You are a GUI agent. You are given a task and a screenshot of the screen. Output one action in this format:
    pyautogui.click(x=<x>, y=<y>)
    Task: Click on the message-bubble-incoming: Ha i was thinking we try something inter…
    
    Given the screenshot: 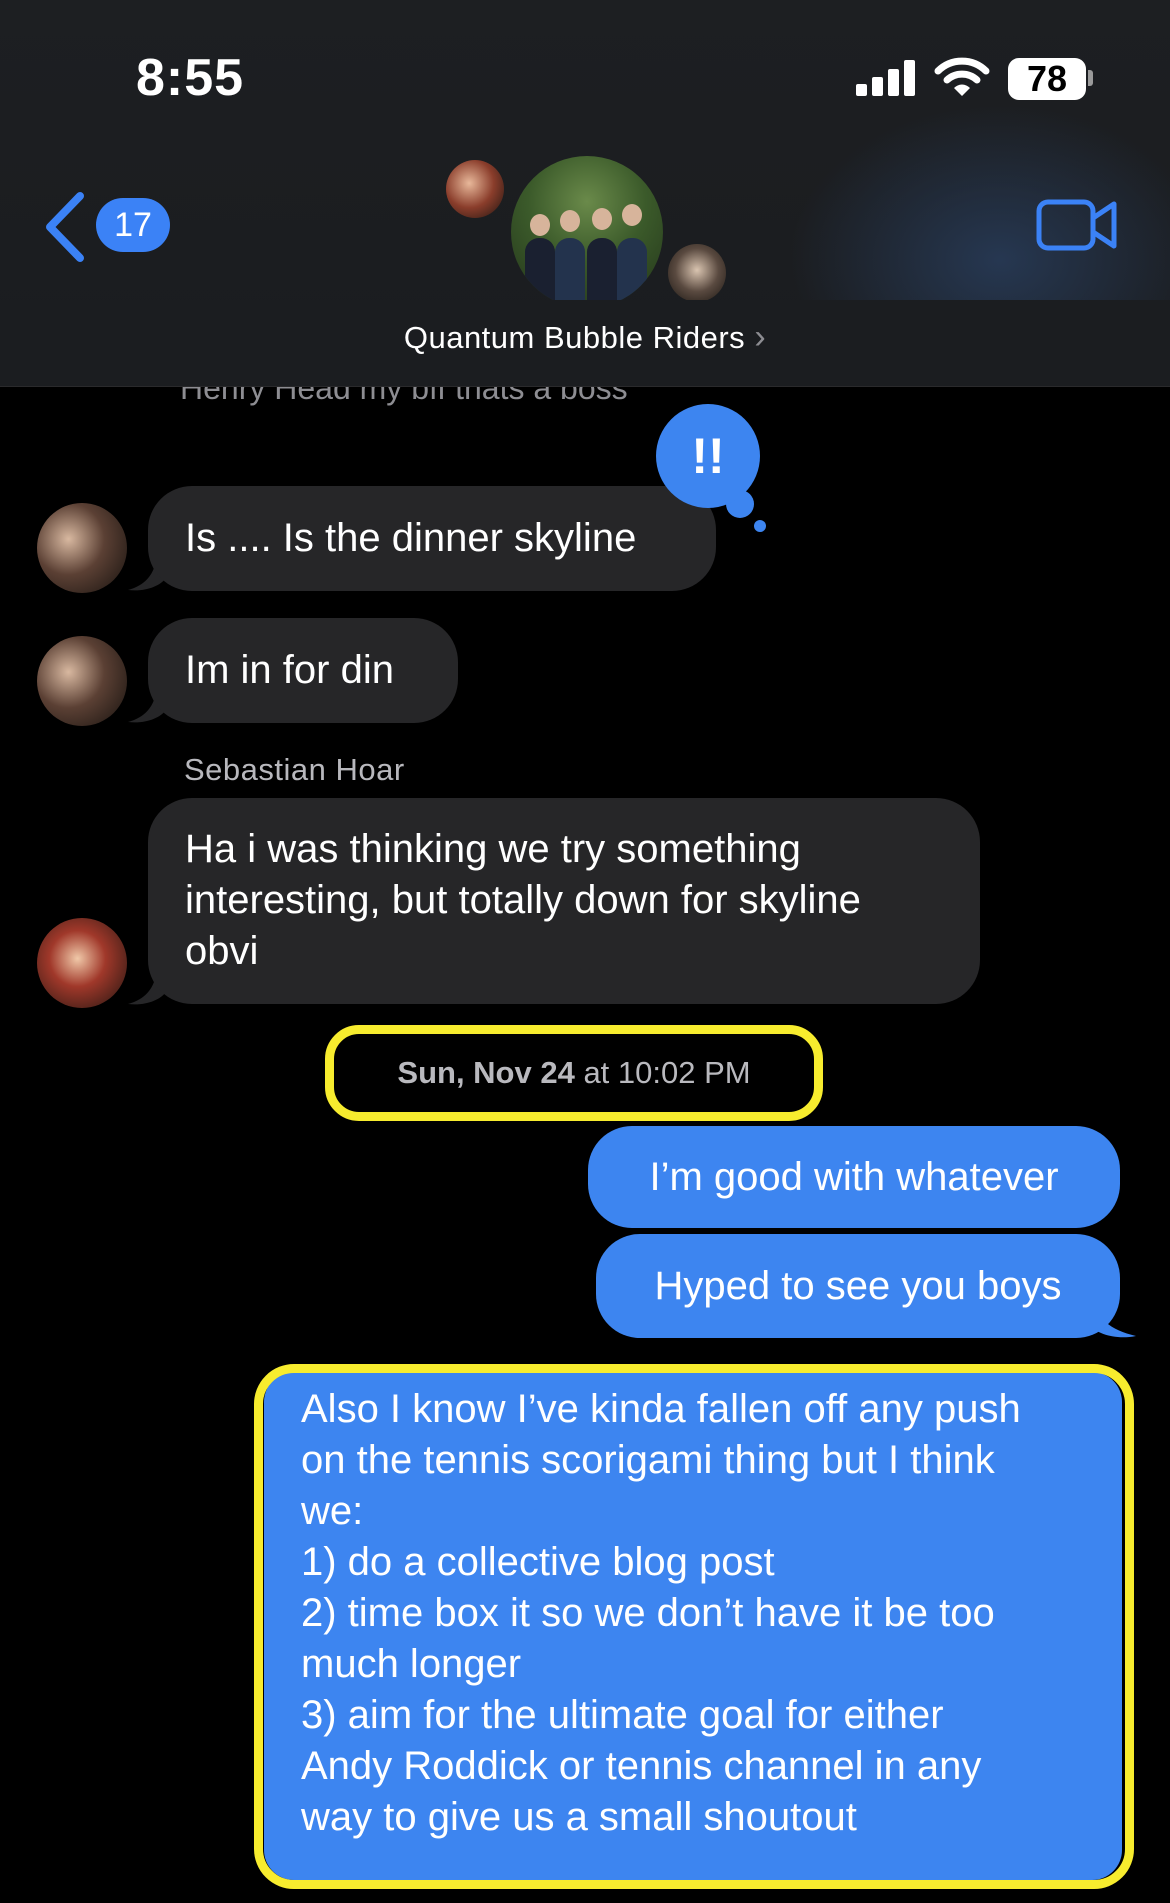 What is the action you would take?
    pyautogui.click(x=564, y=901)
    